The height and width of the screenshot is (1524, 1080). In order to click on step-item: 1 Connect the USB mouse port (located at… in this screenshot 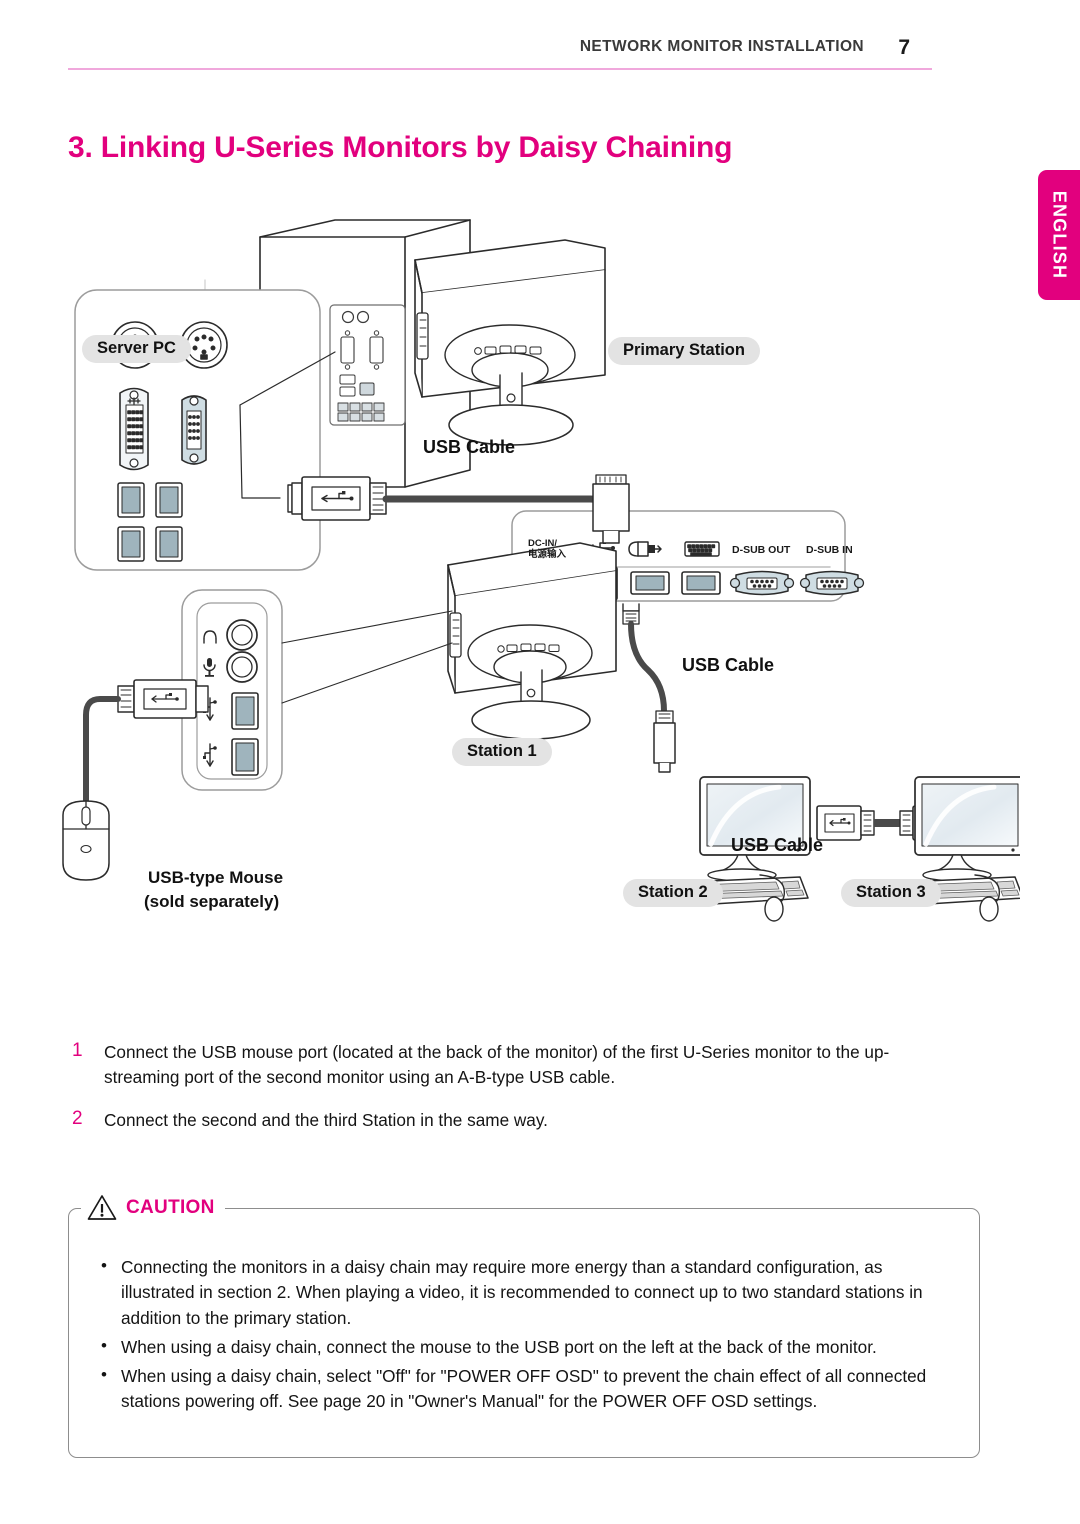, I will do `click(508, 1065)`.